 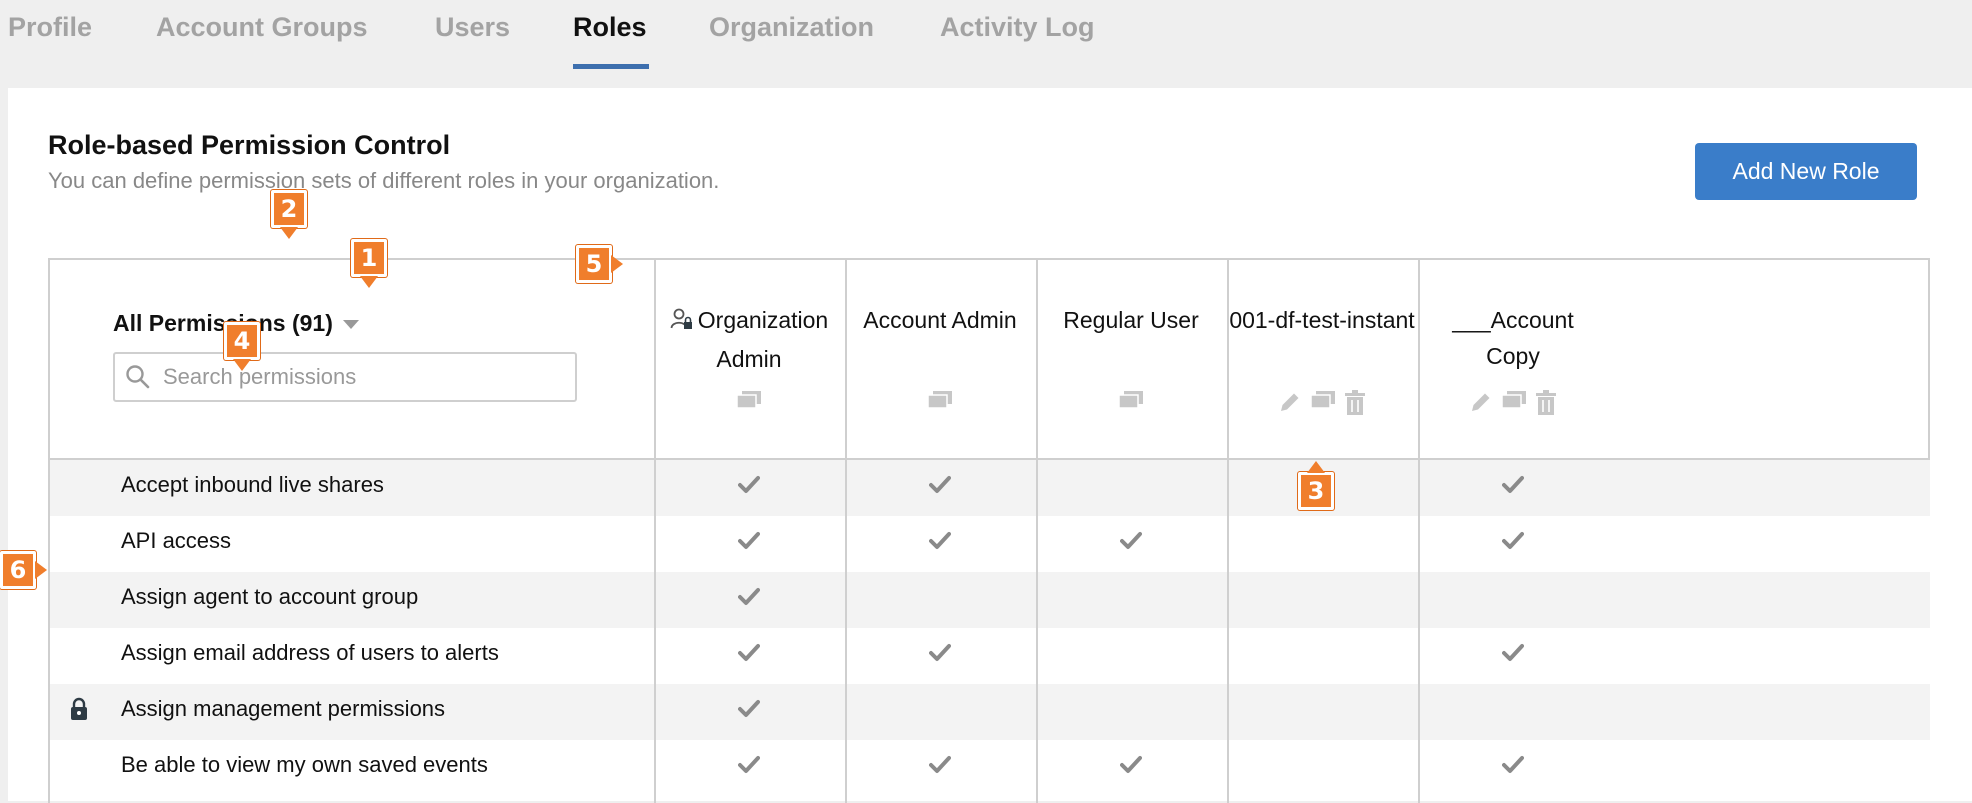 I want to click on callout-1: 1, so click(x=369, y=258).